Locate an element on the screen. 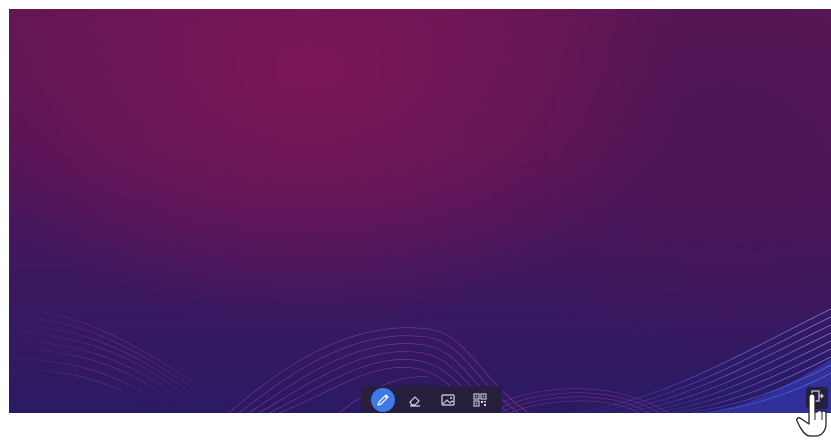 The width and height of the screenshot is (831, 443). image-tool-button is located at coordinates (448, 400).